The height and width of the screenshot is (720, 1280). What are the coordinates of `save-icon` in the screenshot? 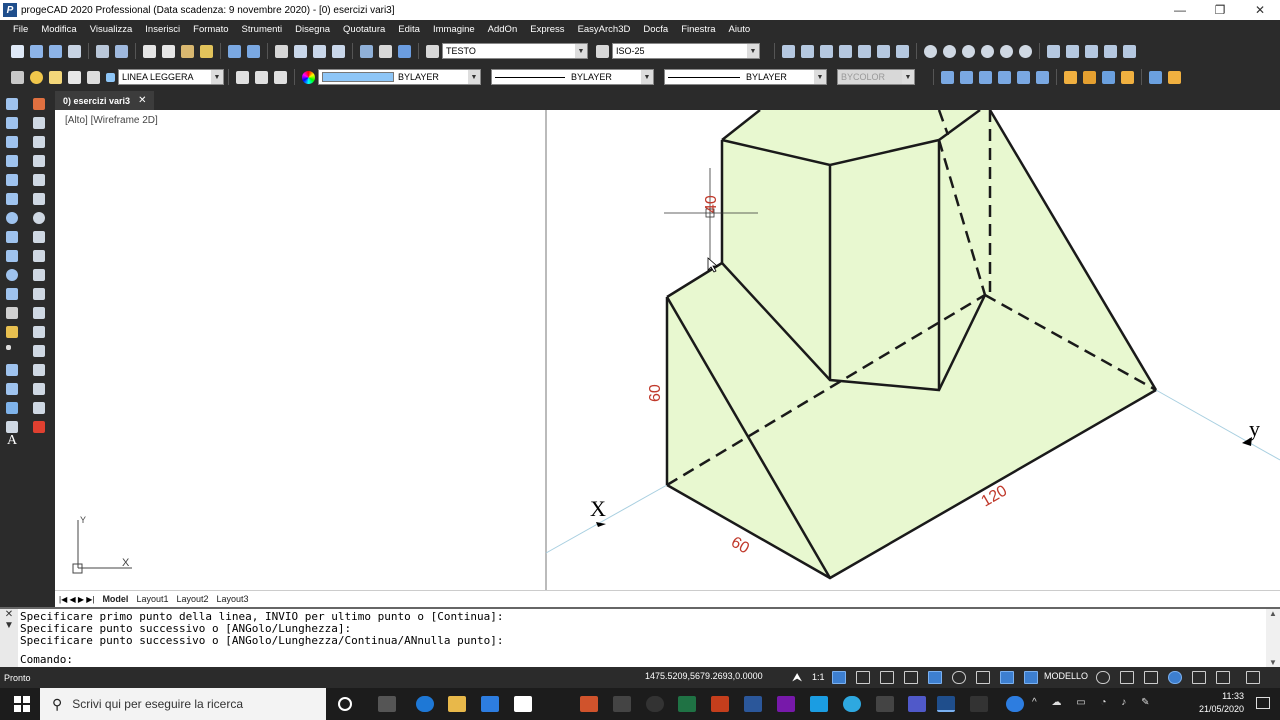 It's located at (55, 51).